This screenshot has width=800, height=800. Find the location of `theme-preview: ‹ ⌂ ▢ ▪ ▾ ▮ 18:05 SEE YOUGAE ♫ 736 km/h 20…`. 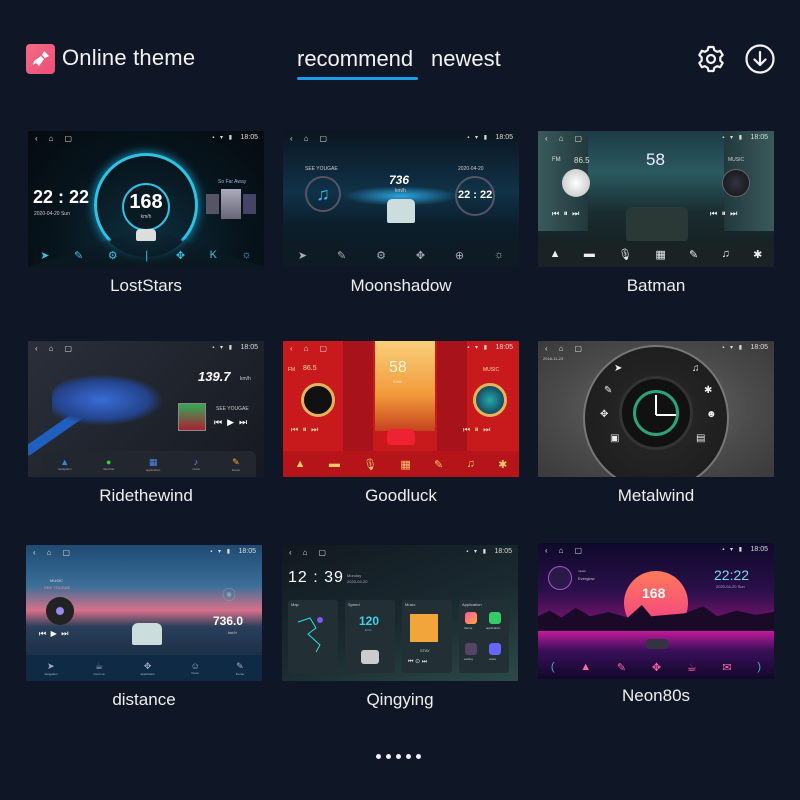

theme-preview: ‹ ⌂ ▢ ▪ ▾ ▮ 18:05 SEE YOUGAE ♫ 736 km/h 20… is located at coordinates (401, 199).